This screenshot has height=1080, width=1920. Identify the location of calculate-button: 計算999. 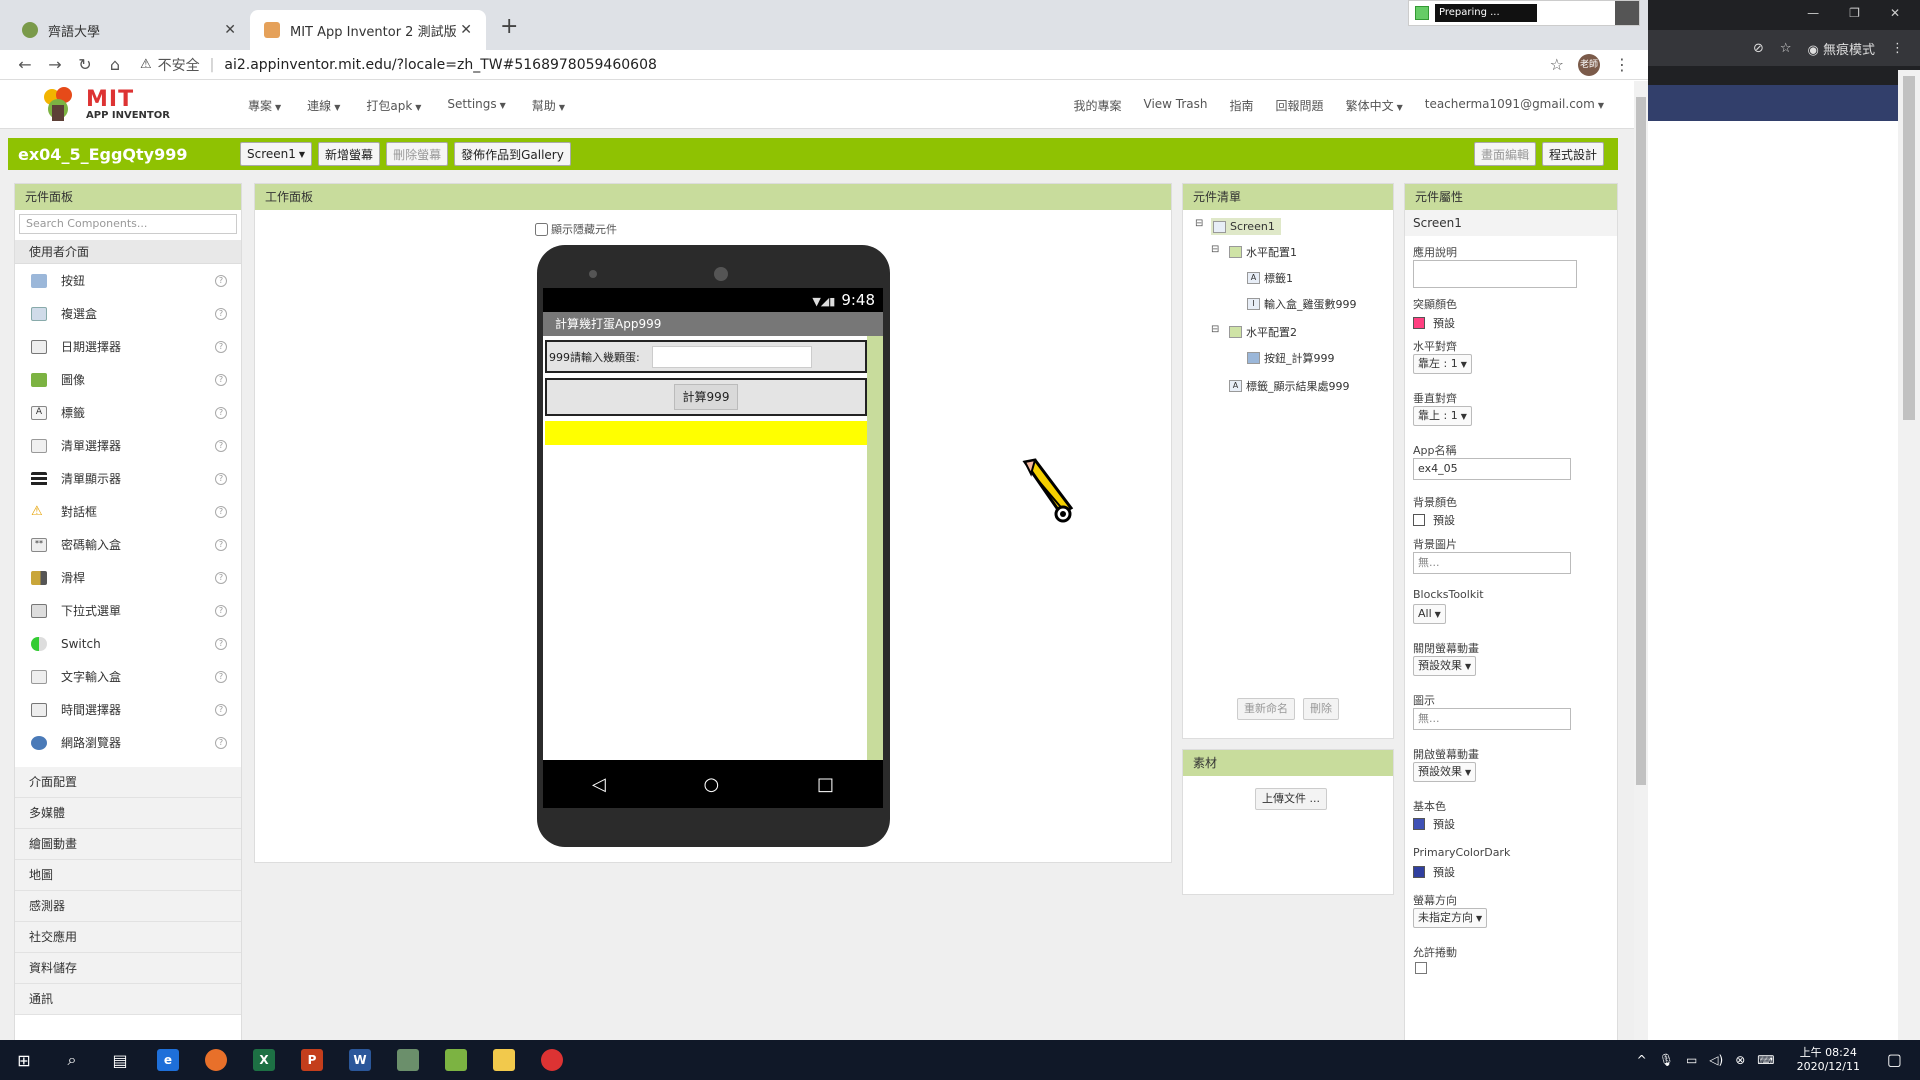
(706, 397).